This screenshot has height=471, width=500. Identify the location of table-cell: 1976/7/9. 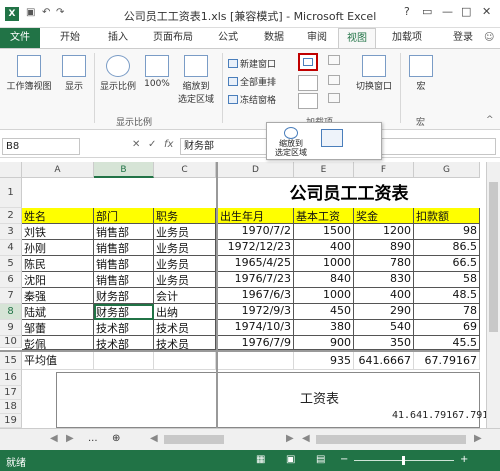
(256, 343).